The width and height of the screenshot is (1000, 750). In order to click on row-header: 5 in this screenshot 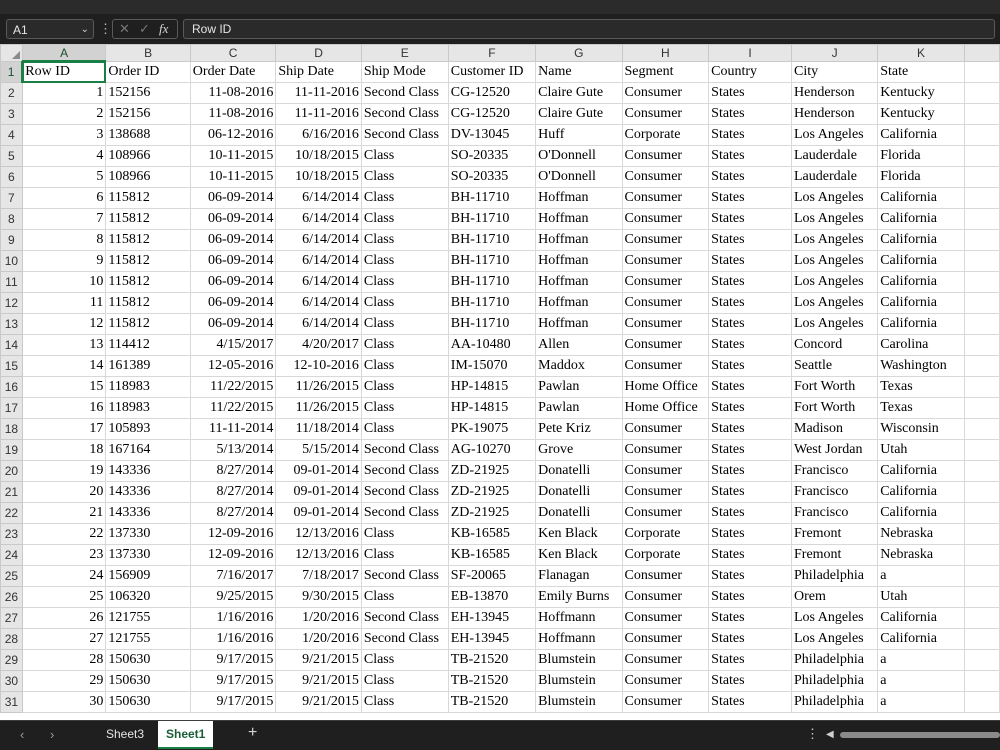, I will do `click(11, 156)`.